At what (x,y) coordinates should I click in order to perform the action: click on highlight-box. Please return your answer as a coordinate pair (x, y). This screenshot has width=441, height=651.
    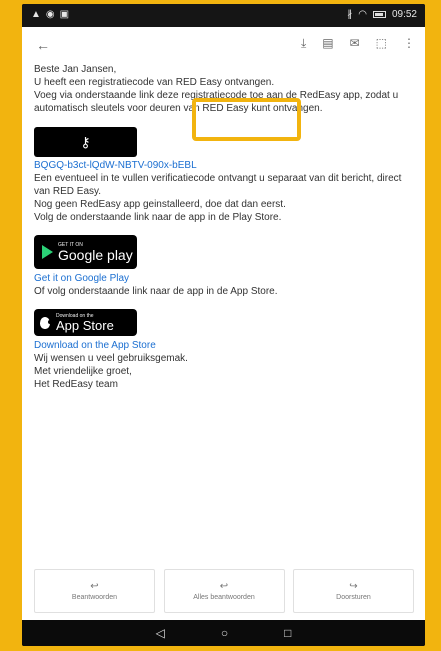
    Looking at the image, I should click on (246, 119).